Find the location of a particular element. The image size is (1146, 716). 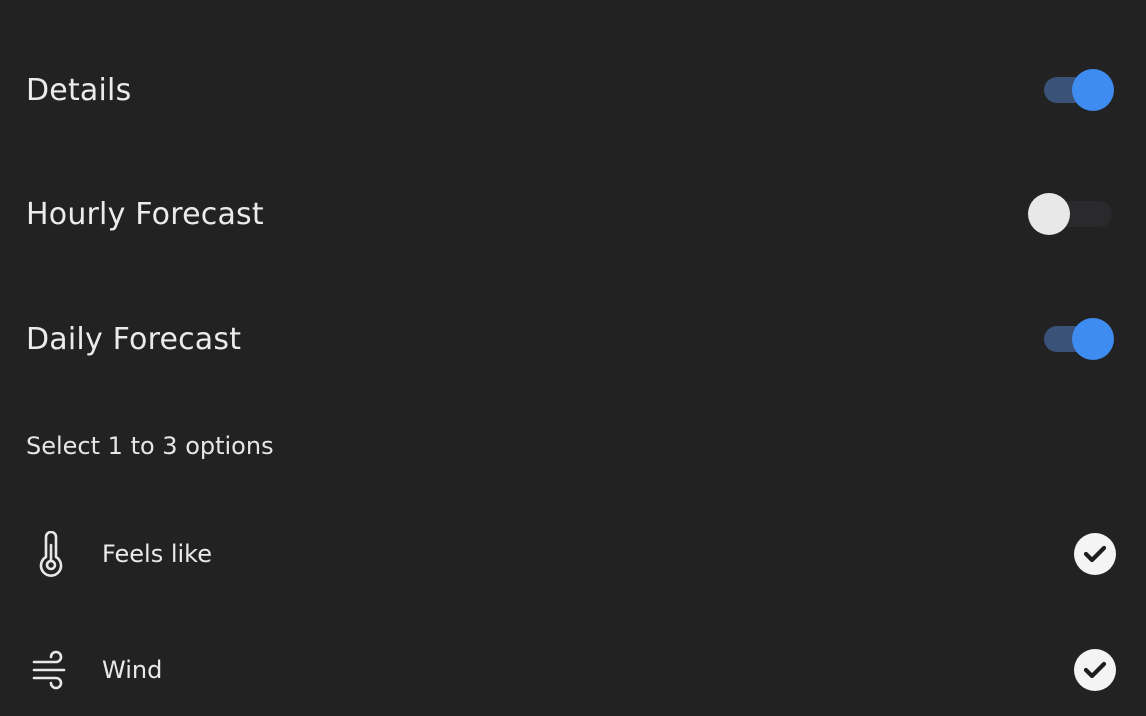

daily-forecast-label: Daily Forecast is located at coordinates (134, 339).